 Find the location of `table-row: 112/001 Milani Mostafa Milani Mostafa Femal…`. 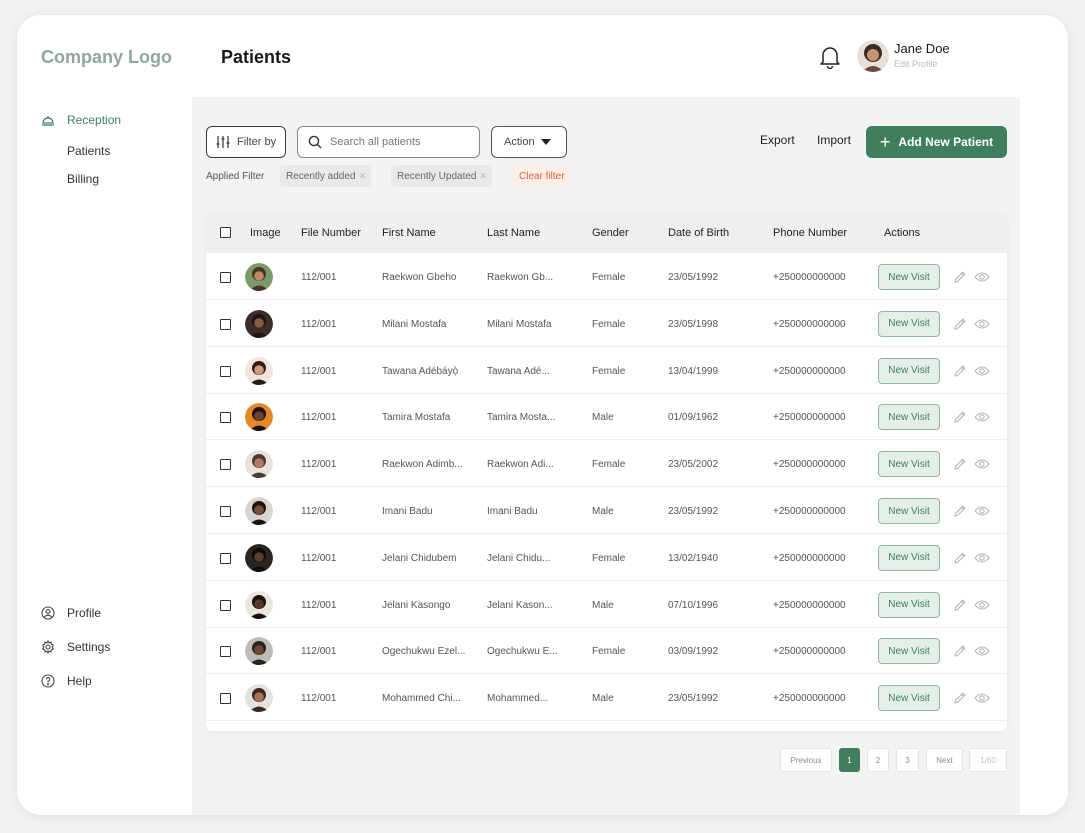

table-row: 112/001 Milani Mostafa Milani Mostafa Femal… is located at coordinates (606, 323).